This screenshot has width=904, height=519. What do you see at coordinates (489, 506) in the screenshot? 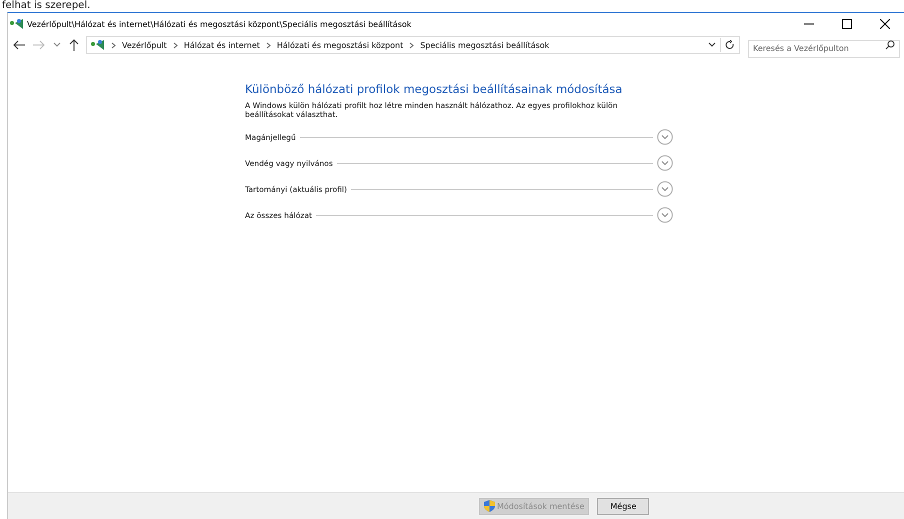
I see `shield-icon` at bounding box center [489, 506].